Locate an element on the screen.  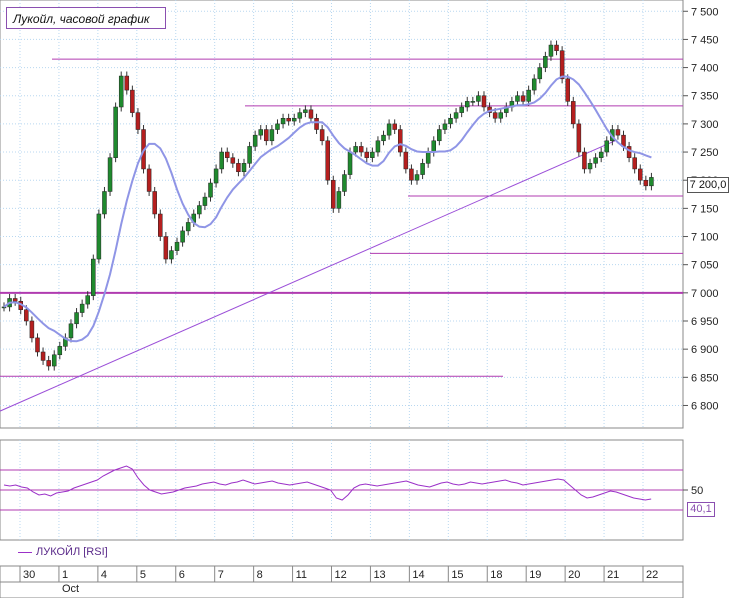
y-tick-label: 7 250 is located at coordinates (705, 153).